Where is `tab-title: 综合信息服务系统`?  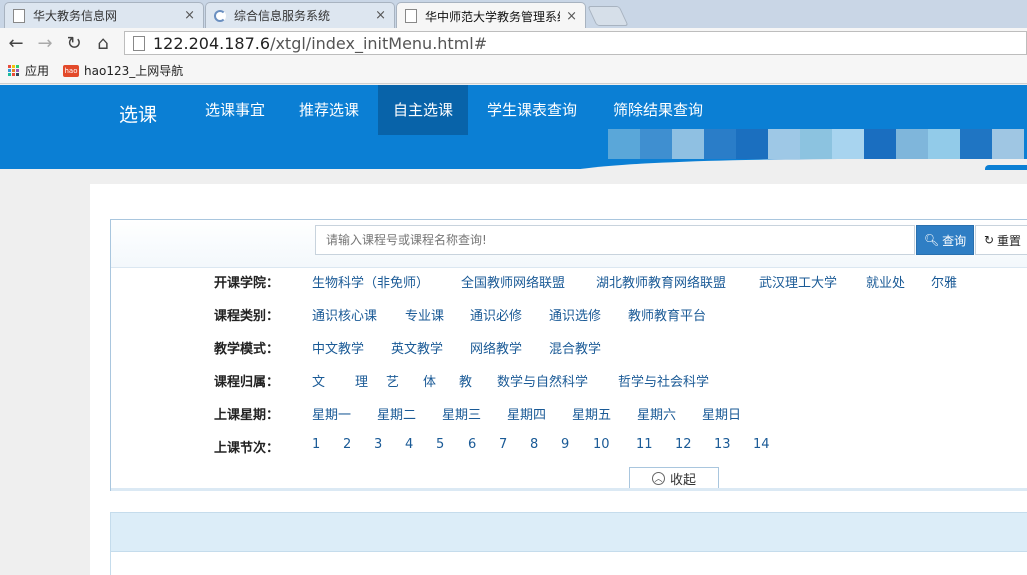
tab-title: 综合信息服务系统 is located at coordinates (282, 16).